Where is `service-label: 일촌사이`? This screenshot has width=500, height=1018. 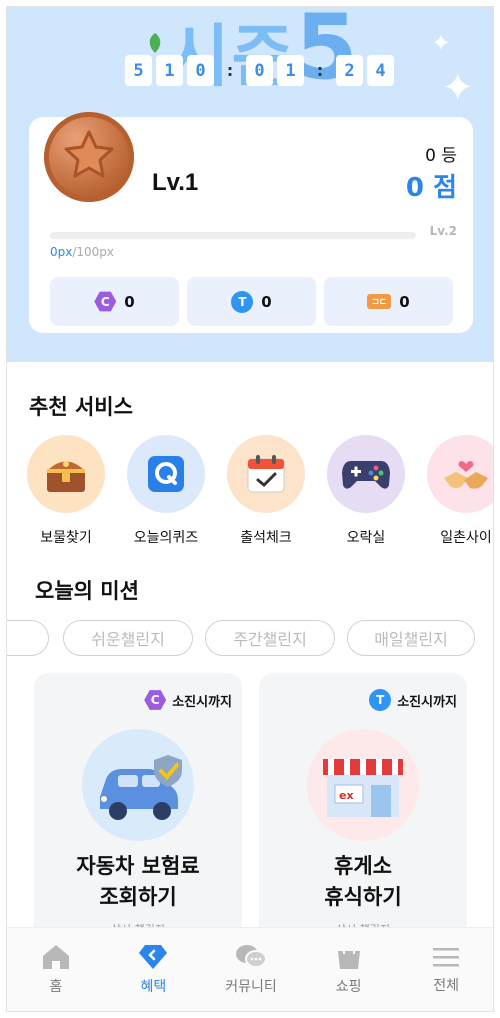
service-label: 일촌사이 is located at coordinates (466, 538).